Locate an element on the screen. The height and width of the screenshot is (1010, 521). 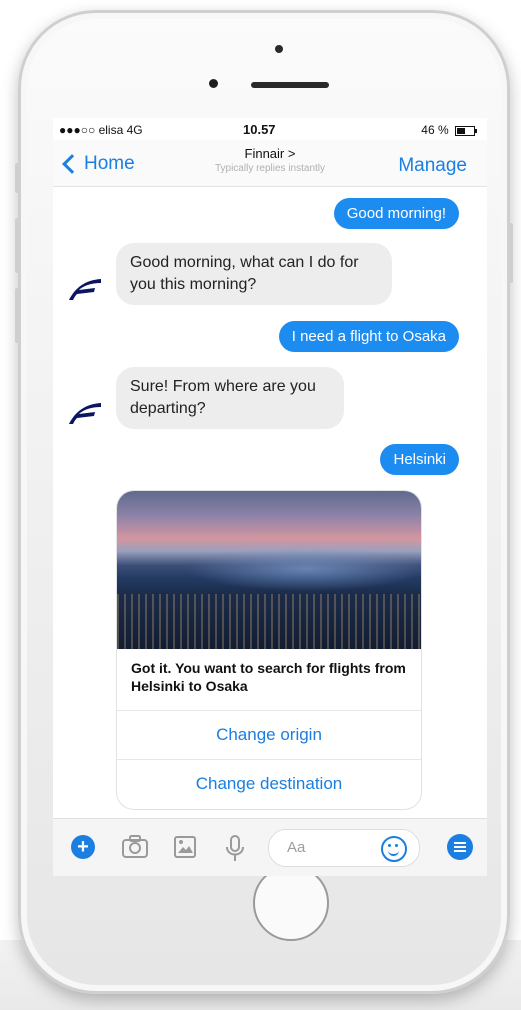
menu-icon is located at coordinates (460, 847).